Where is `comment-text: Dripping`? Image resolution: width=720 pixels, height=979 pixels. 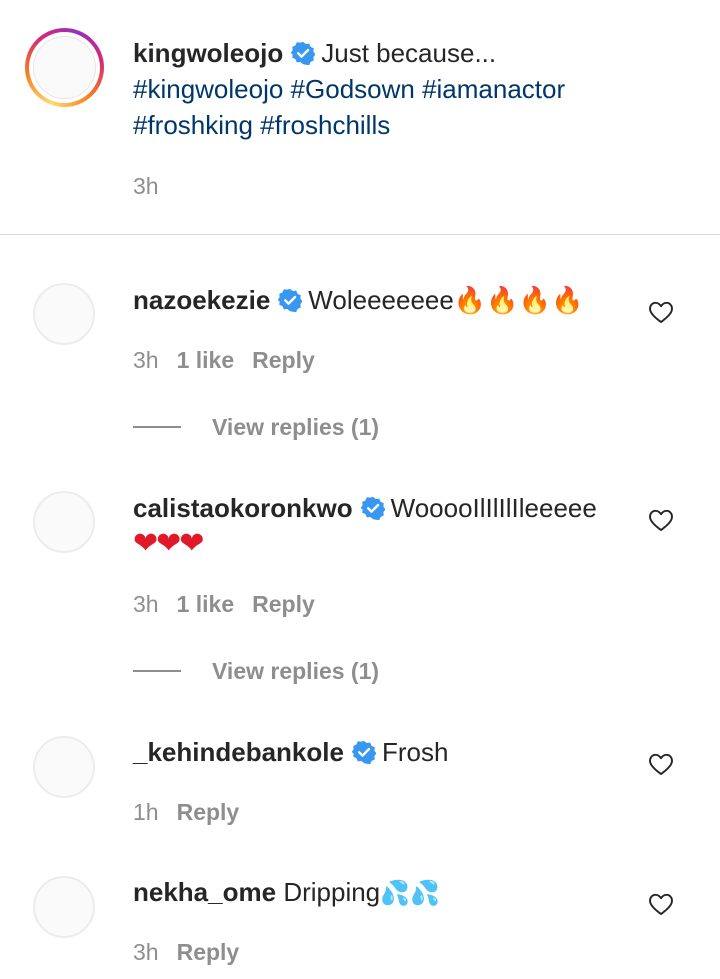
comment-text: Dripping is located at coordinates (332, 892).